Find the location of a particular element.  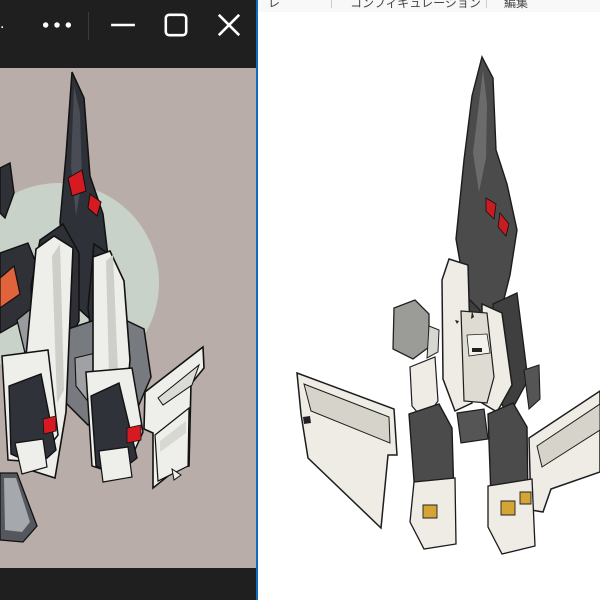

maximize-button is located at coordinates (176, 25).